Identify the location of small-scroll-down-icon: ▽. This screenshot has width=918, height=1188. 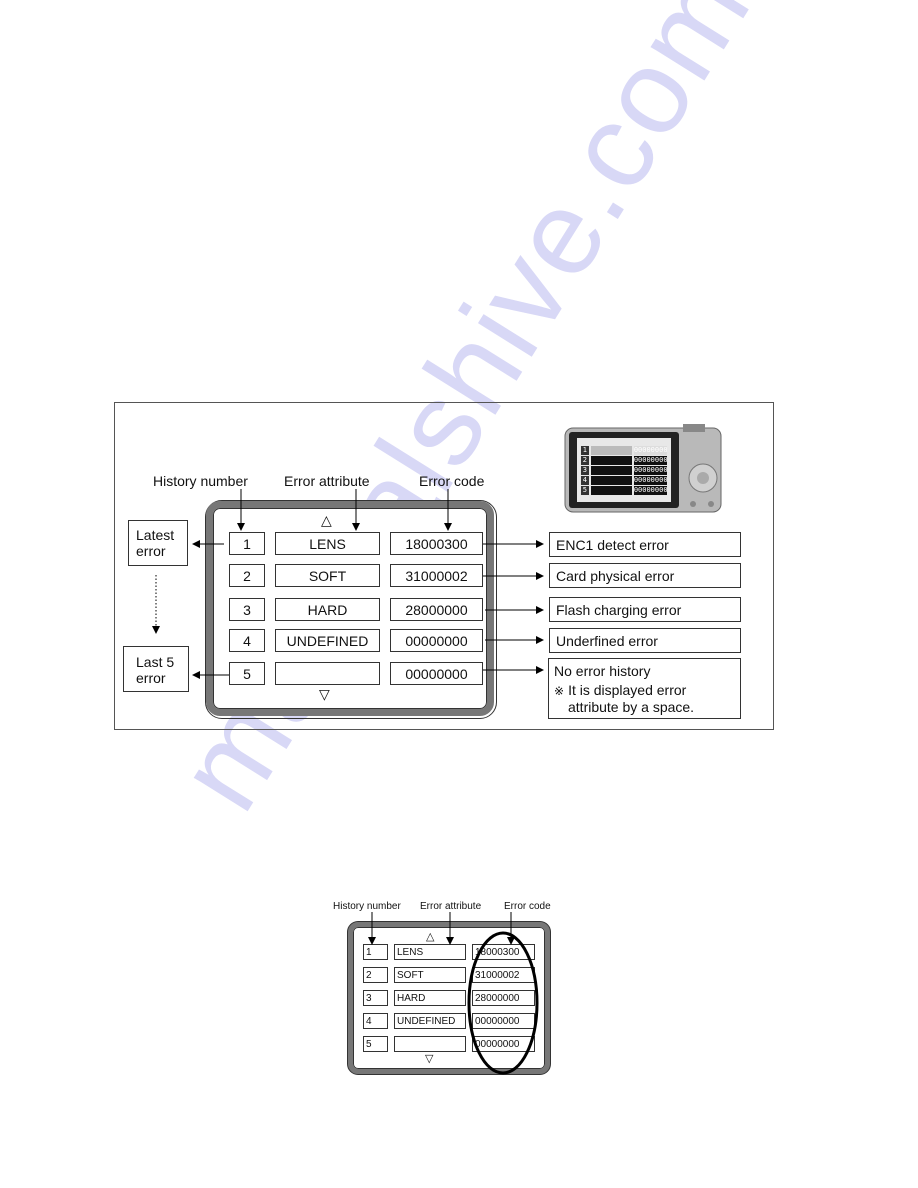
(429, 1059).